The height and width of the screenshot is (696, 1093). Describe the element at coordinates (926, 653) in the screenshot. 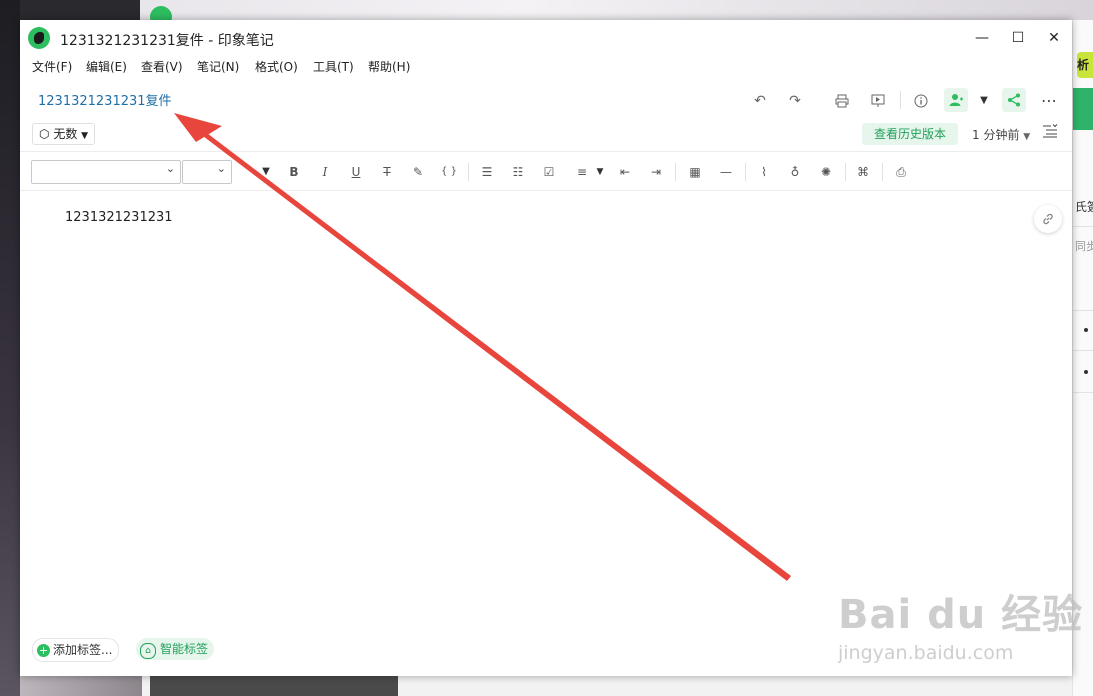

I see `watermark-url: jingyan.baidu.com` at that location.